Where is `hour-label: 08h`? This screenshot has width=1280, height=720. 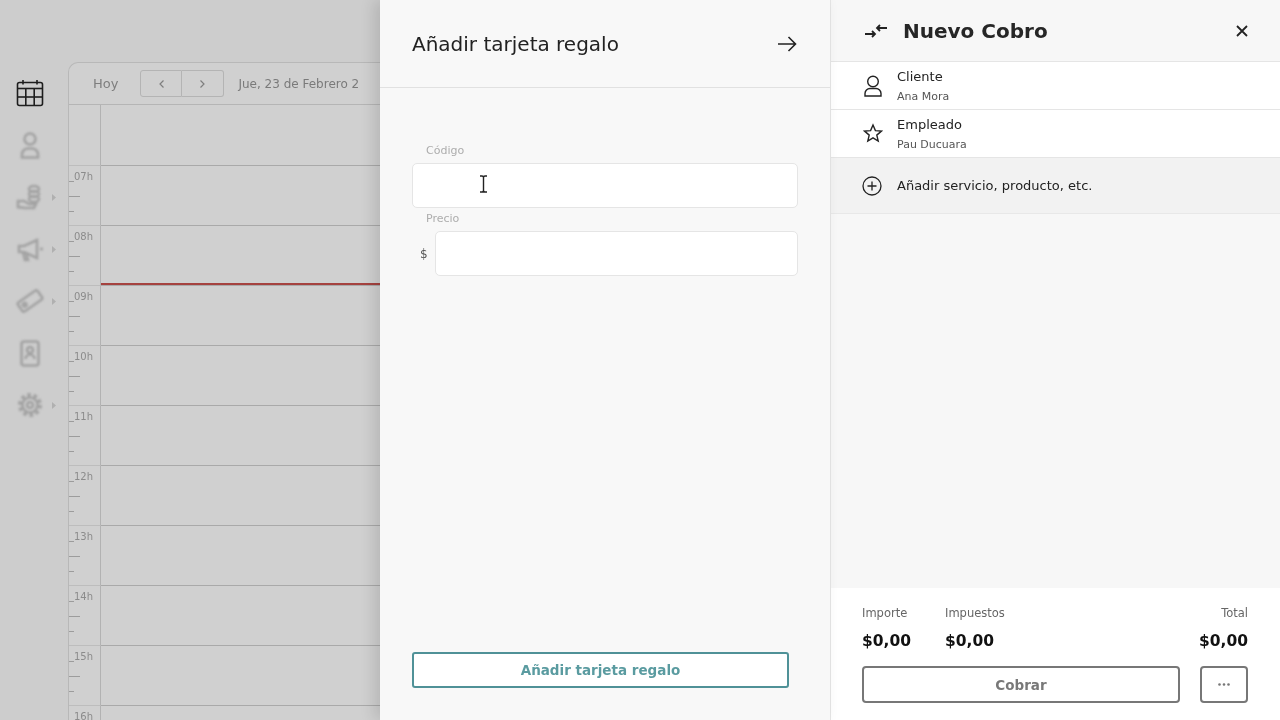 hour-label: 08h is located at coordinates (84, 236).